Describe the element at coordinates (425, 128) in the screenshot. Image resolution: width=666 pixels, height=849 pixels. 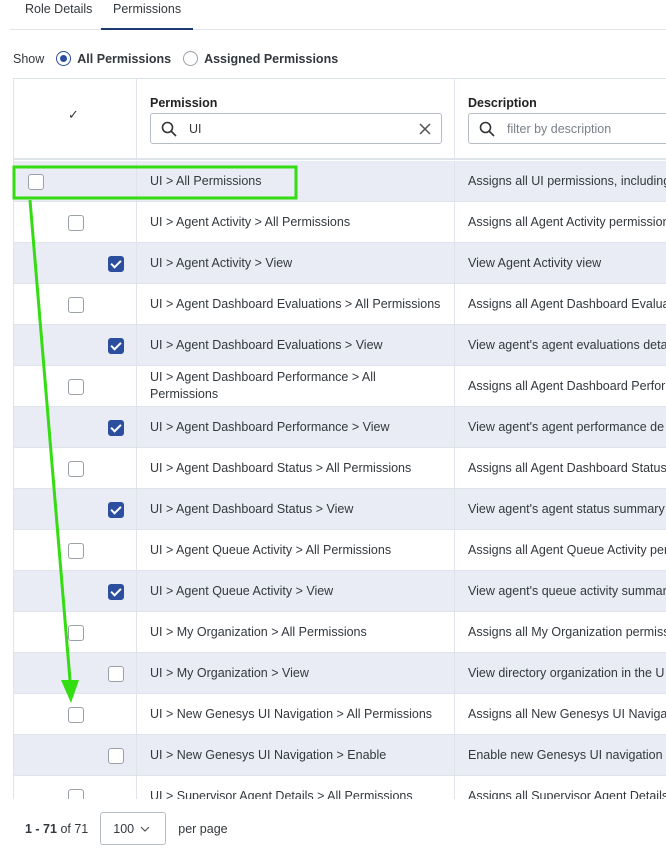
I see `clear-icon` at that location.